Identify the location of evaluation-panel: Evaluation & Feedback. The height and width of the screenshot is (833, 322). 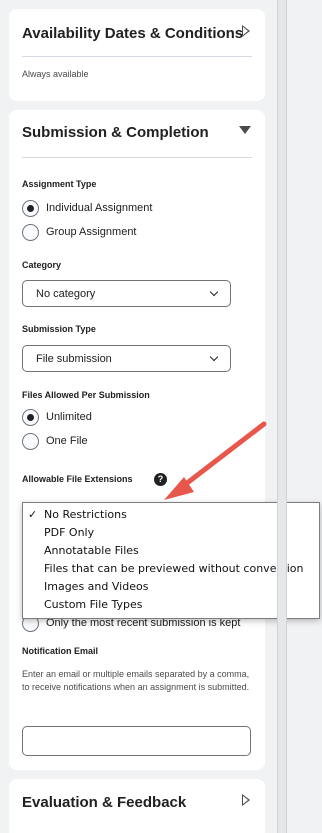
(137, 806).